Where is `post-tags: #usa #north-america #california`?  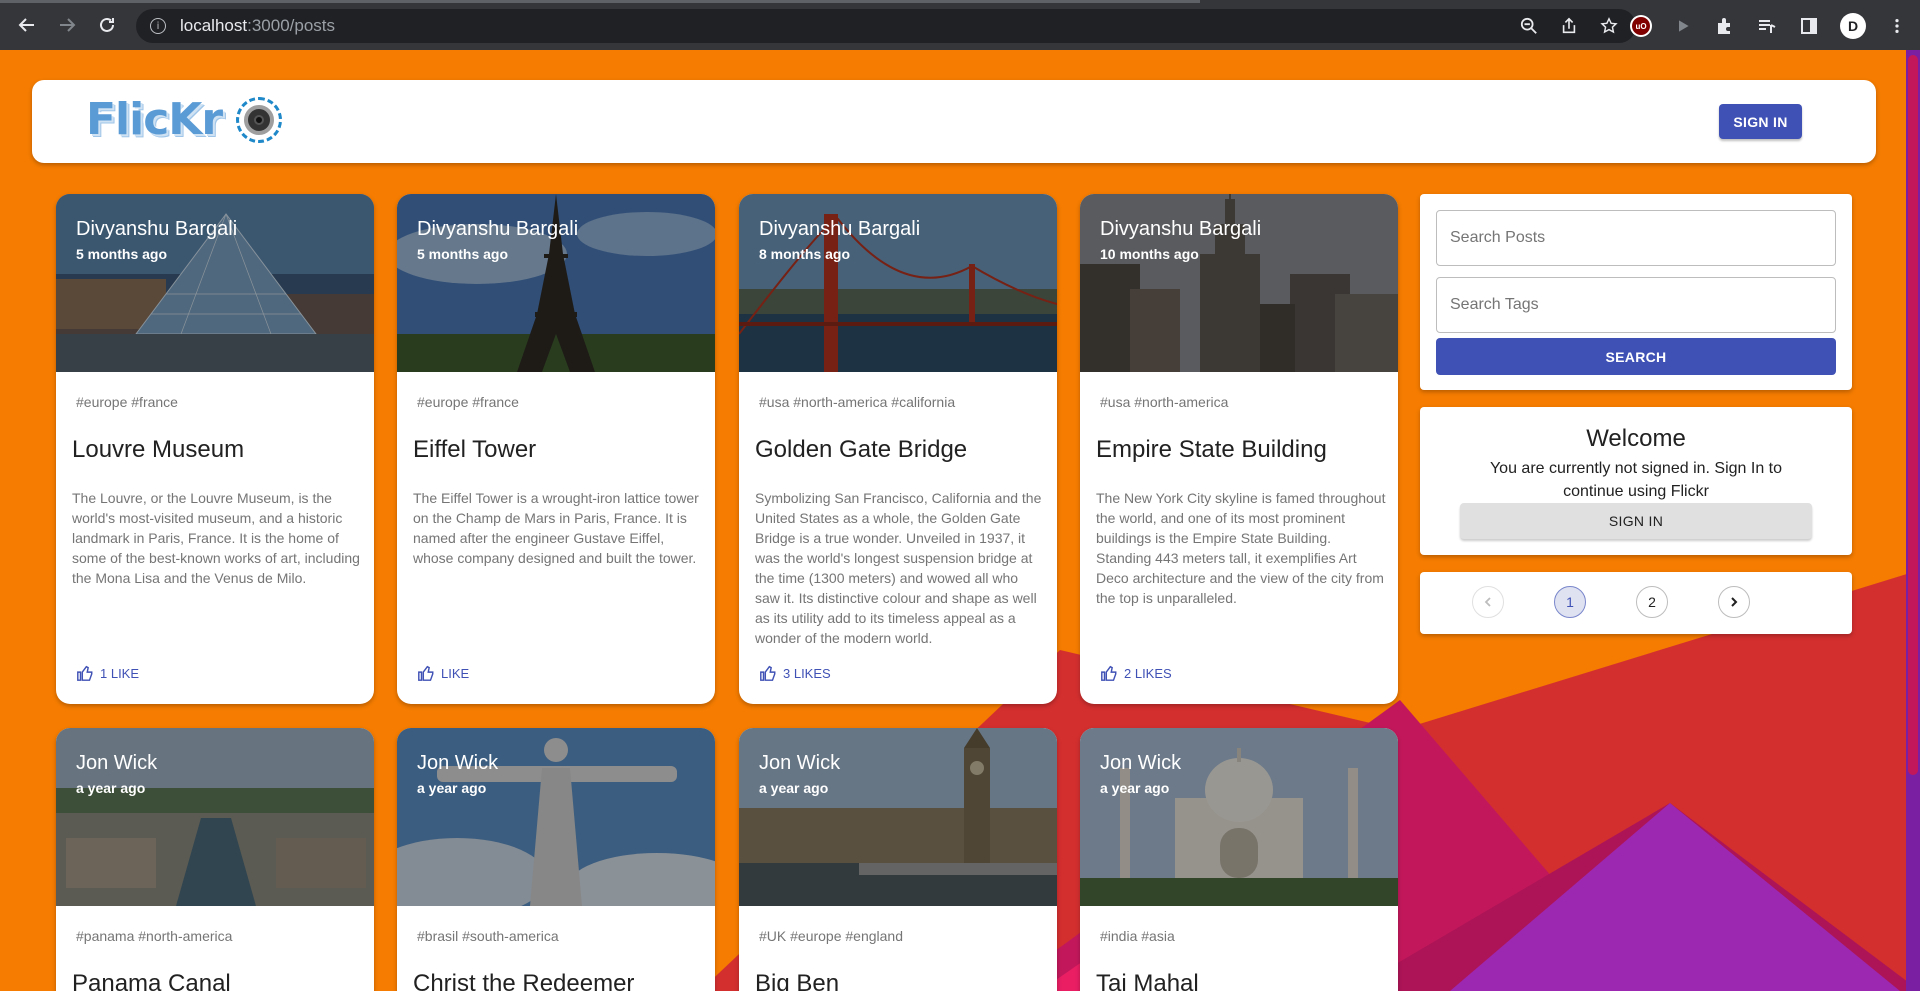 post-tags: #usa #north-america #california is located at coordinates (857, 402).